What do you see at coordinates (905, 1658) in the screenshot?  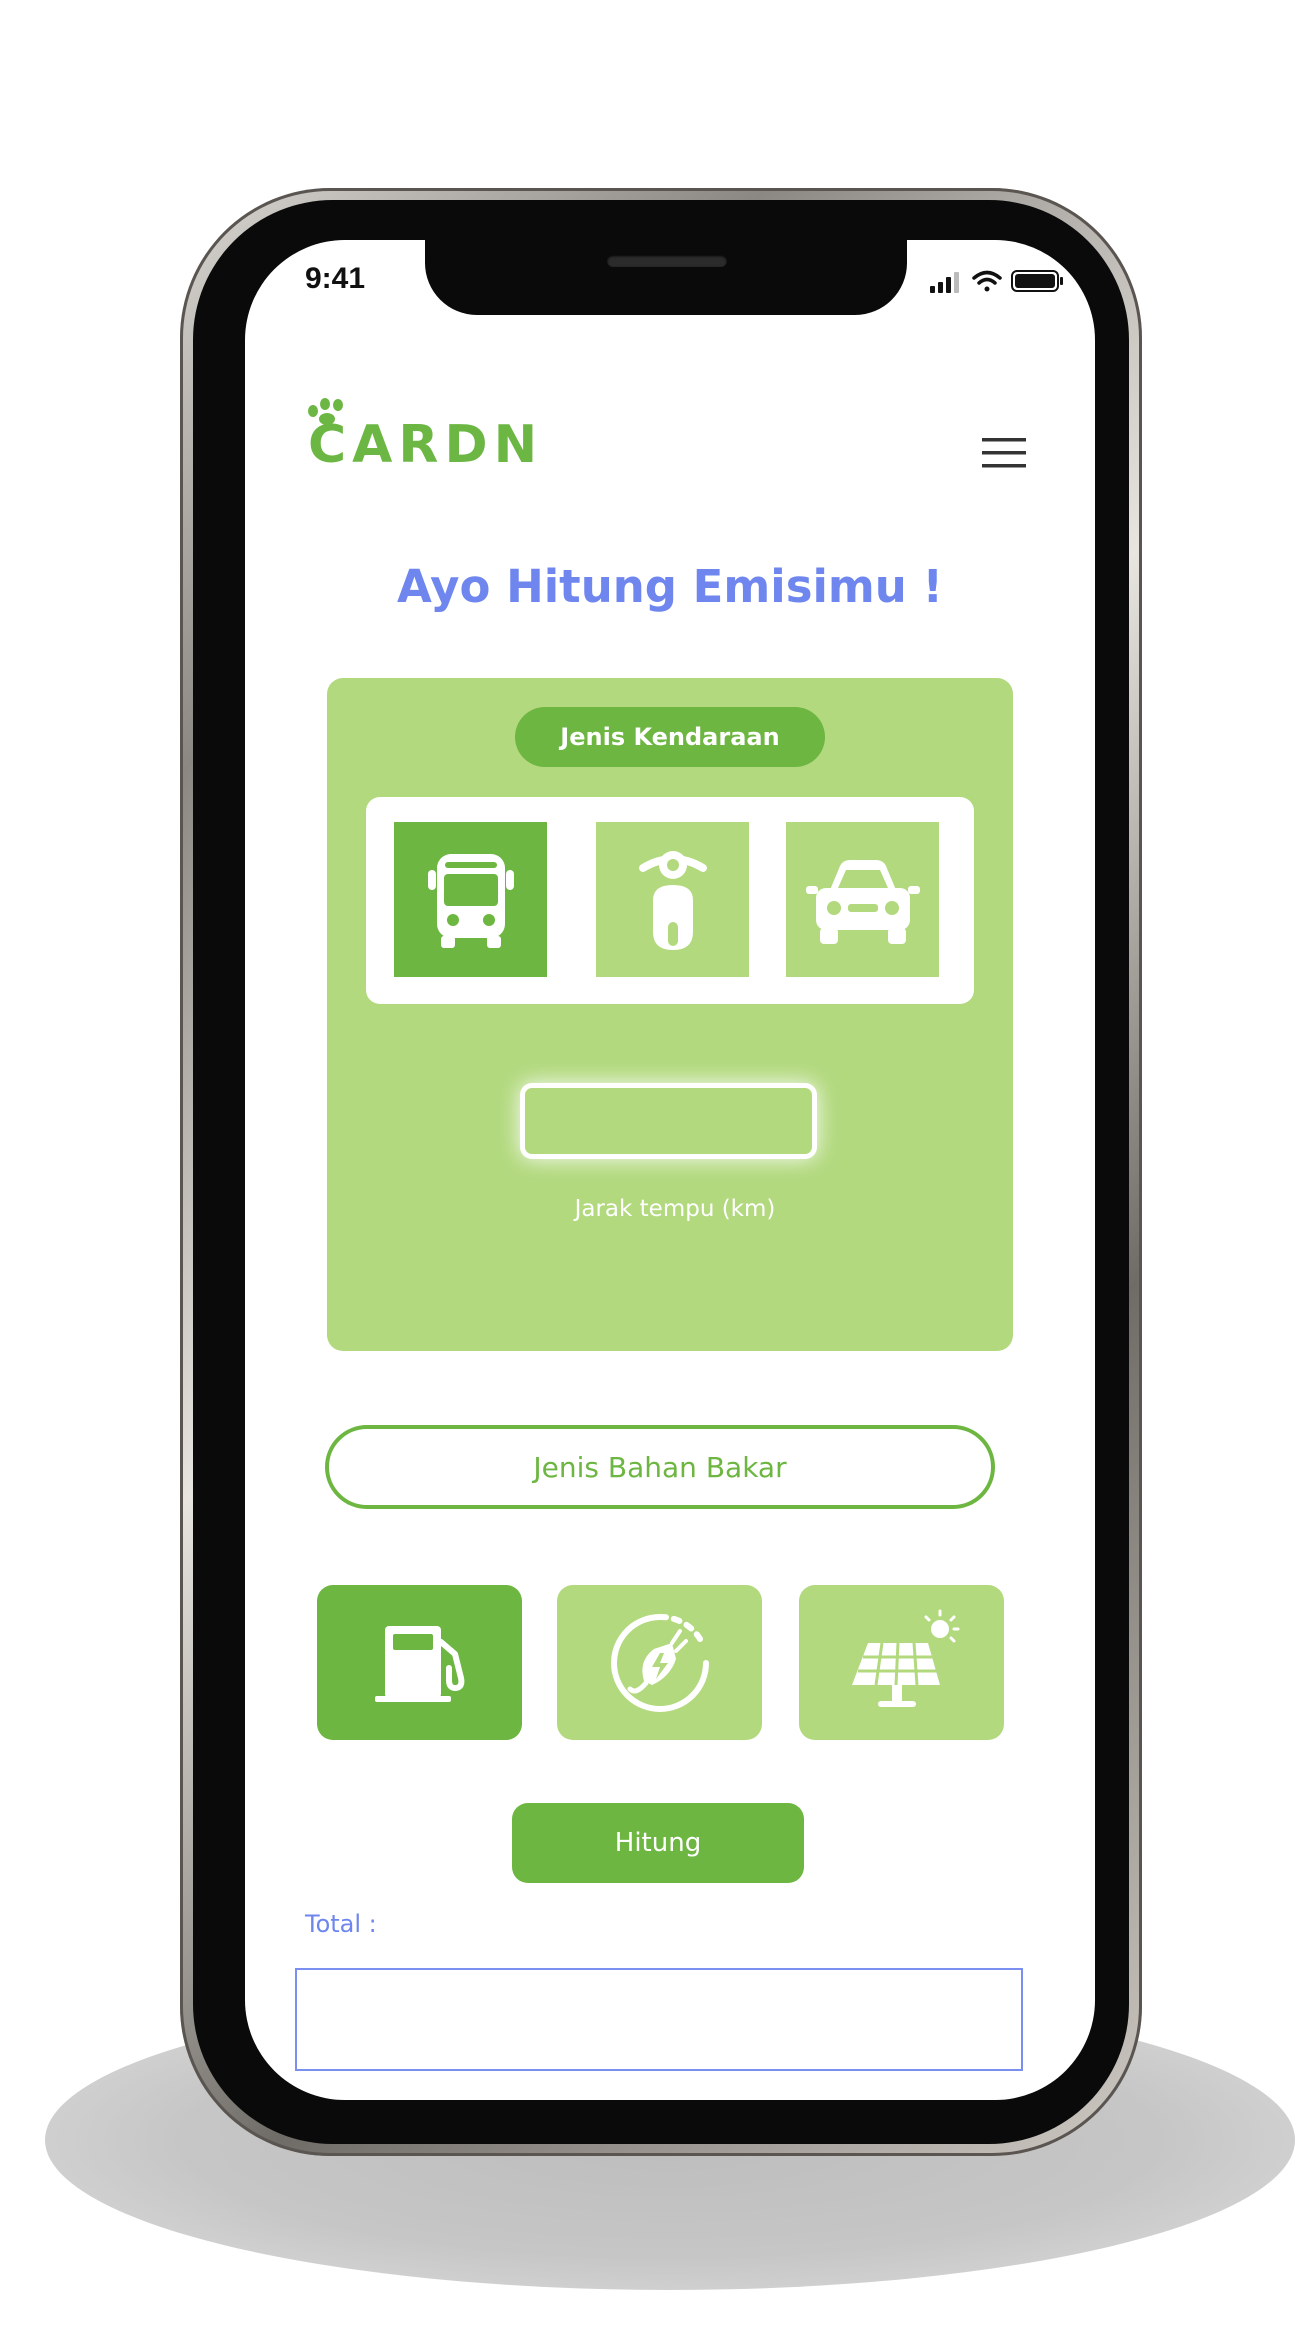 I see `solar-panel-icon` at bounding box center [905, 1658].